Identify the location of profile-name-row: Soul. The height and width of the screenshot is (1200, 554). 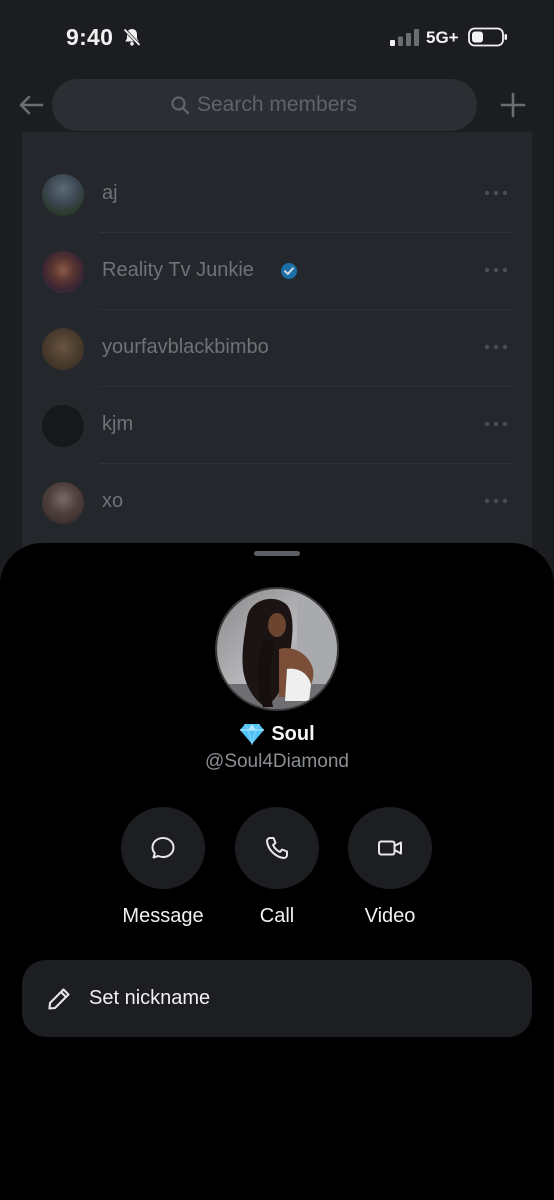
(277, 734).